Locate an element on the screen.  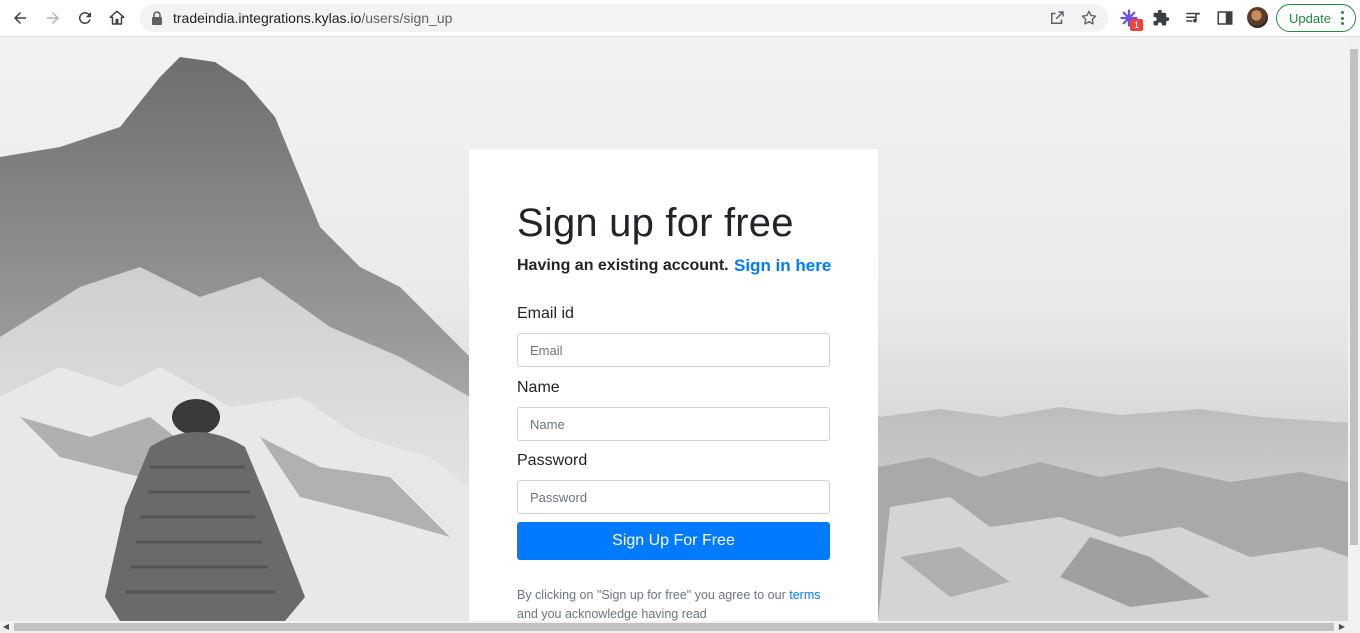
side-panel-icon is located at coordinates (1225, 18).